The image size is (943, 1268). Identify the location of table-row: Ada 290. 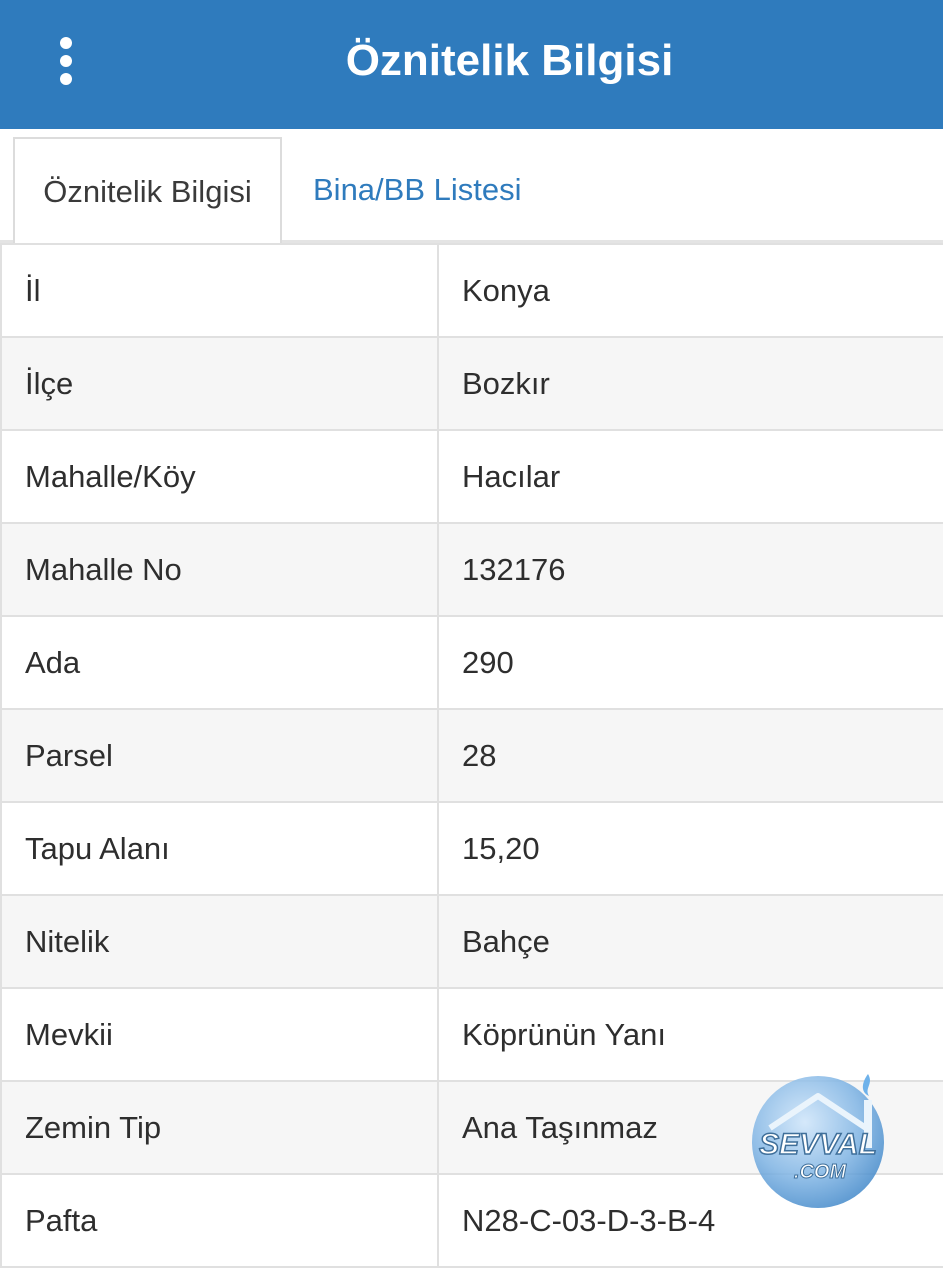
(471, 663).